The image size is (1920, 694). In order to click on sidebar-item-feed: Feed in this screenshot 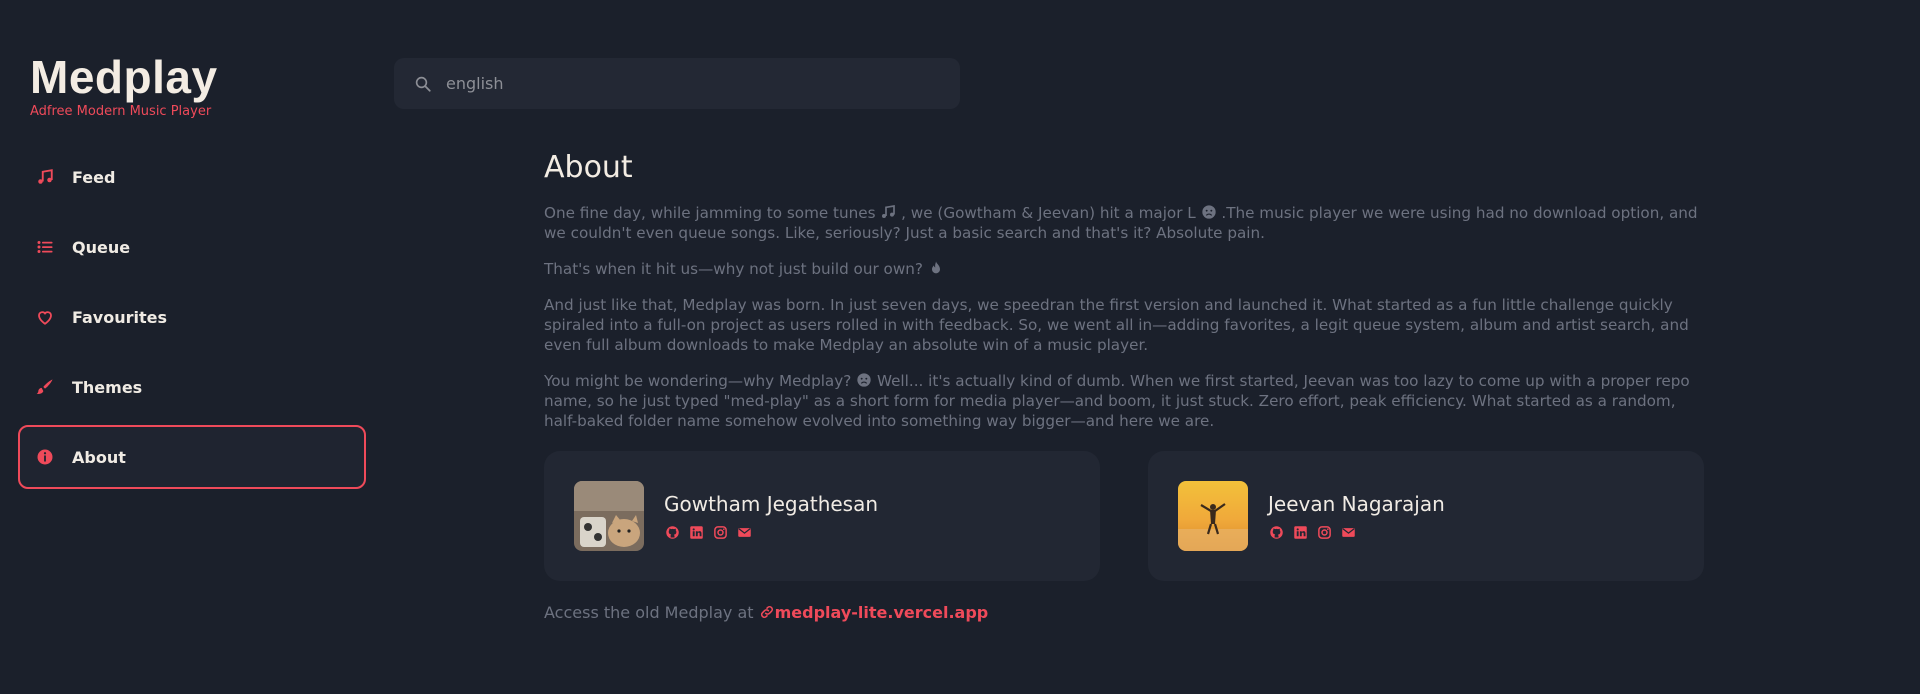, I will do `click(192, 177)`.